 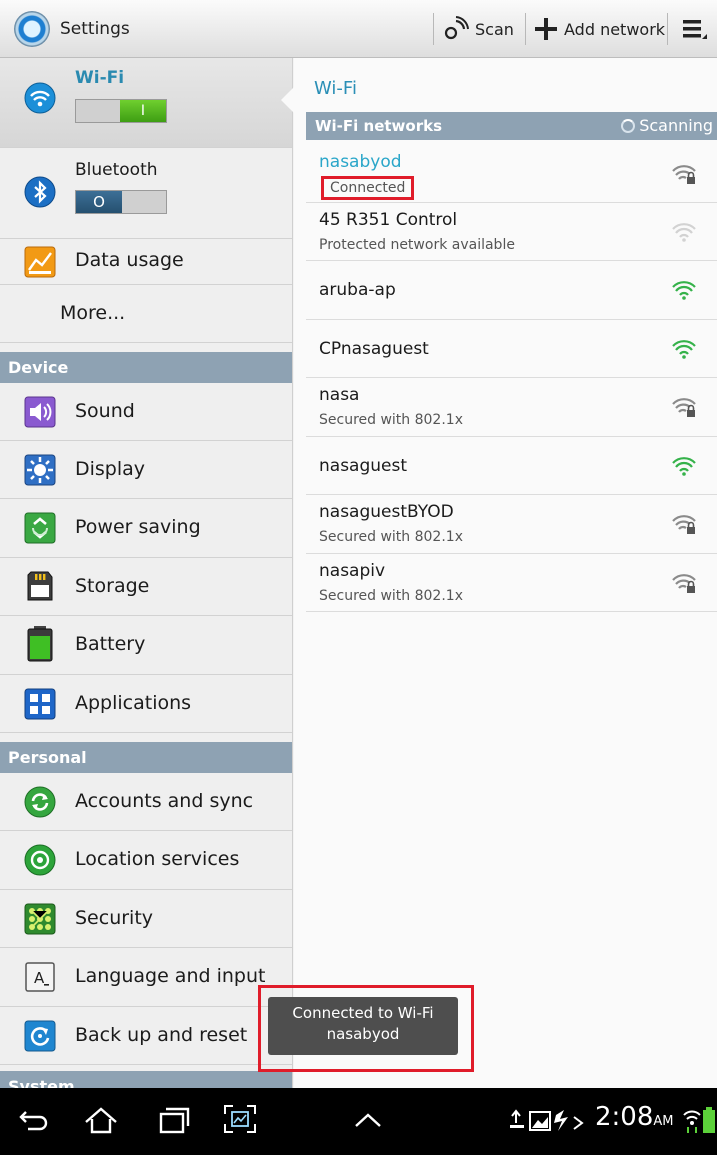 What do you see at coordinates (110, 469) in the screenshot?
I see `settings-item-label: Display` at bounding box center [110, 469].